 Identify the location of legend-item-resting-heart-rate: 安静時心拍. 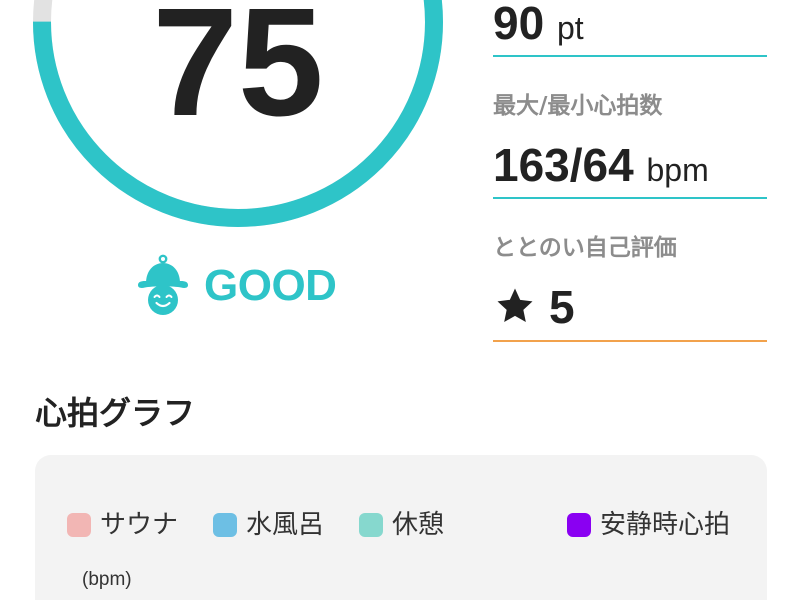
(648, 525).